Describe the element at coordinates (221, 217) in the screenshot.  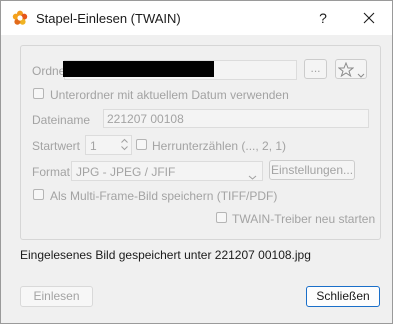
I see `restart-twain-checkbox` at that location.